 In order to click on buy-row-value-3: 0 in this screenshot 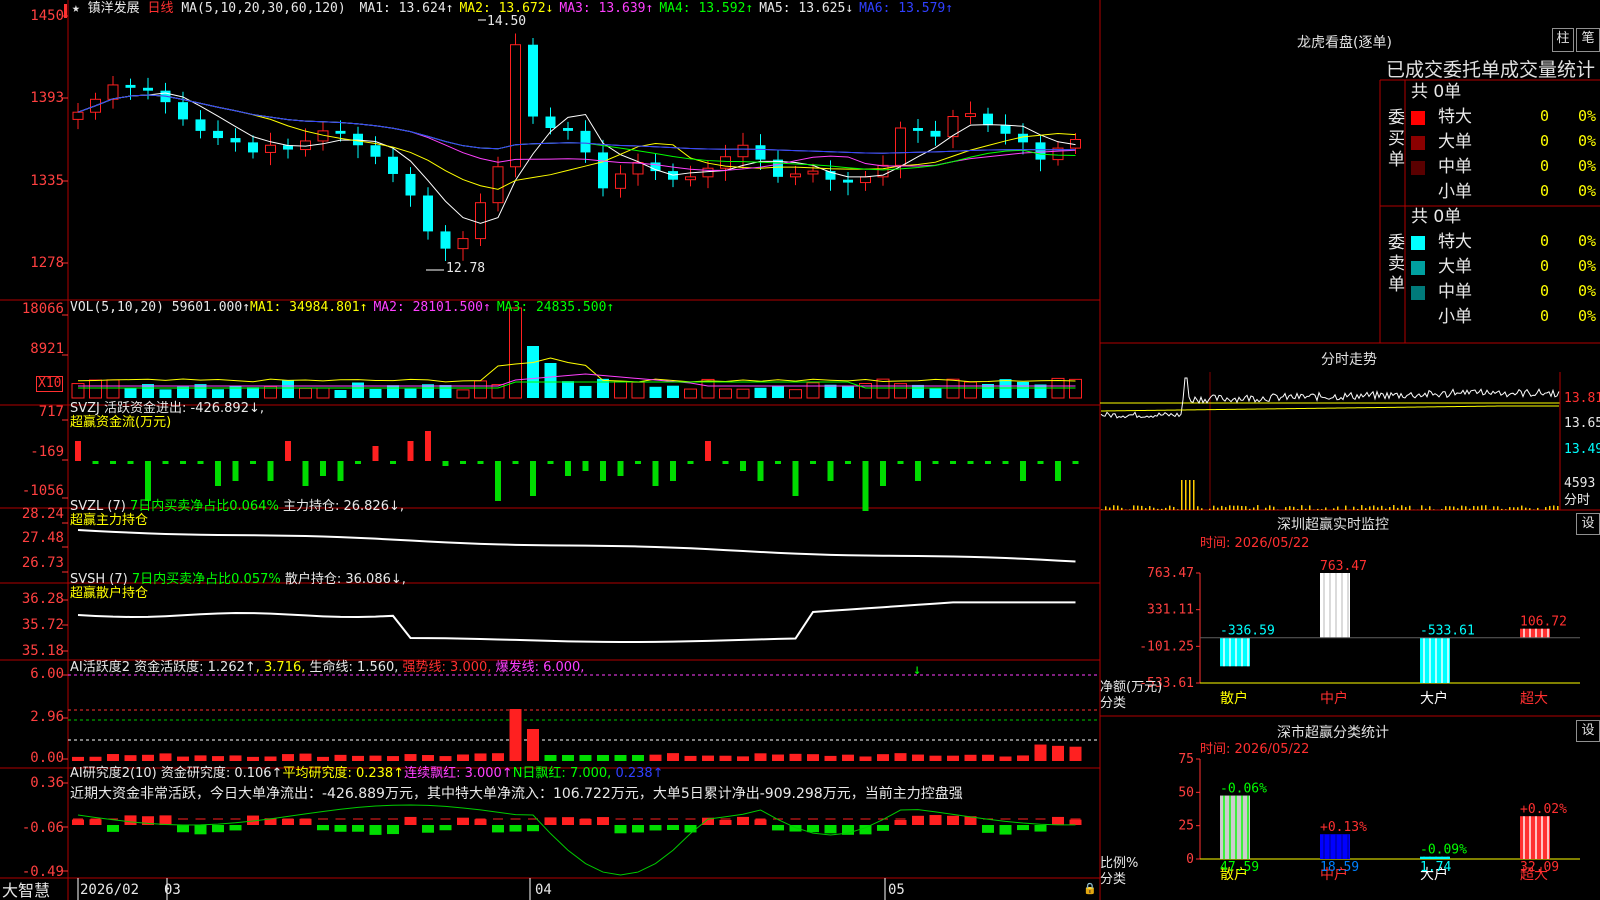, I will do `click(1545, 166)`.